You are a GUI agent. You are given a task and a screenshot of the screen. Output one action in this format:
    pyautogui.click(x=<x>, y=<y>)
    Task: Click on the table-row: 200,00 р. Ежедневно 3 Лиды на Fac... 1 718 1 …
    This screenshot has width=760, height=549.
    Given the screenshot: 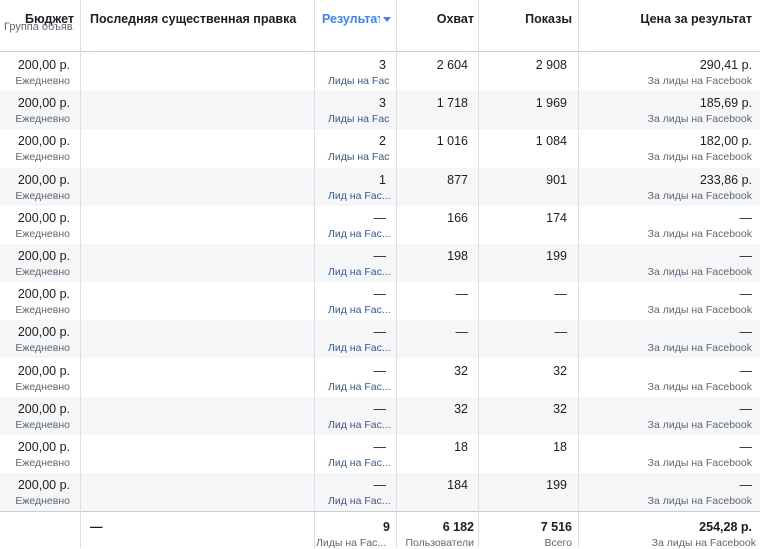 What is the action you would take?
    pyautogui.click(x=380, y=110)
    